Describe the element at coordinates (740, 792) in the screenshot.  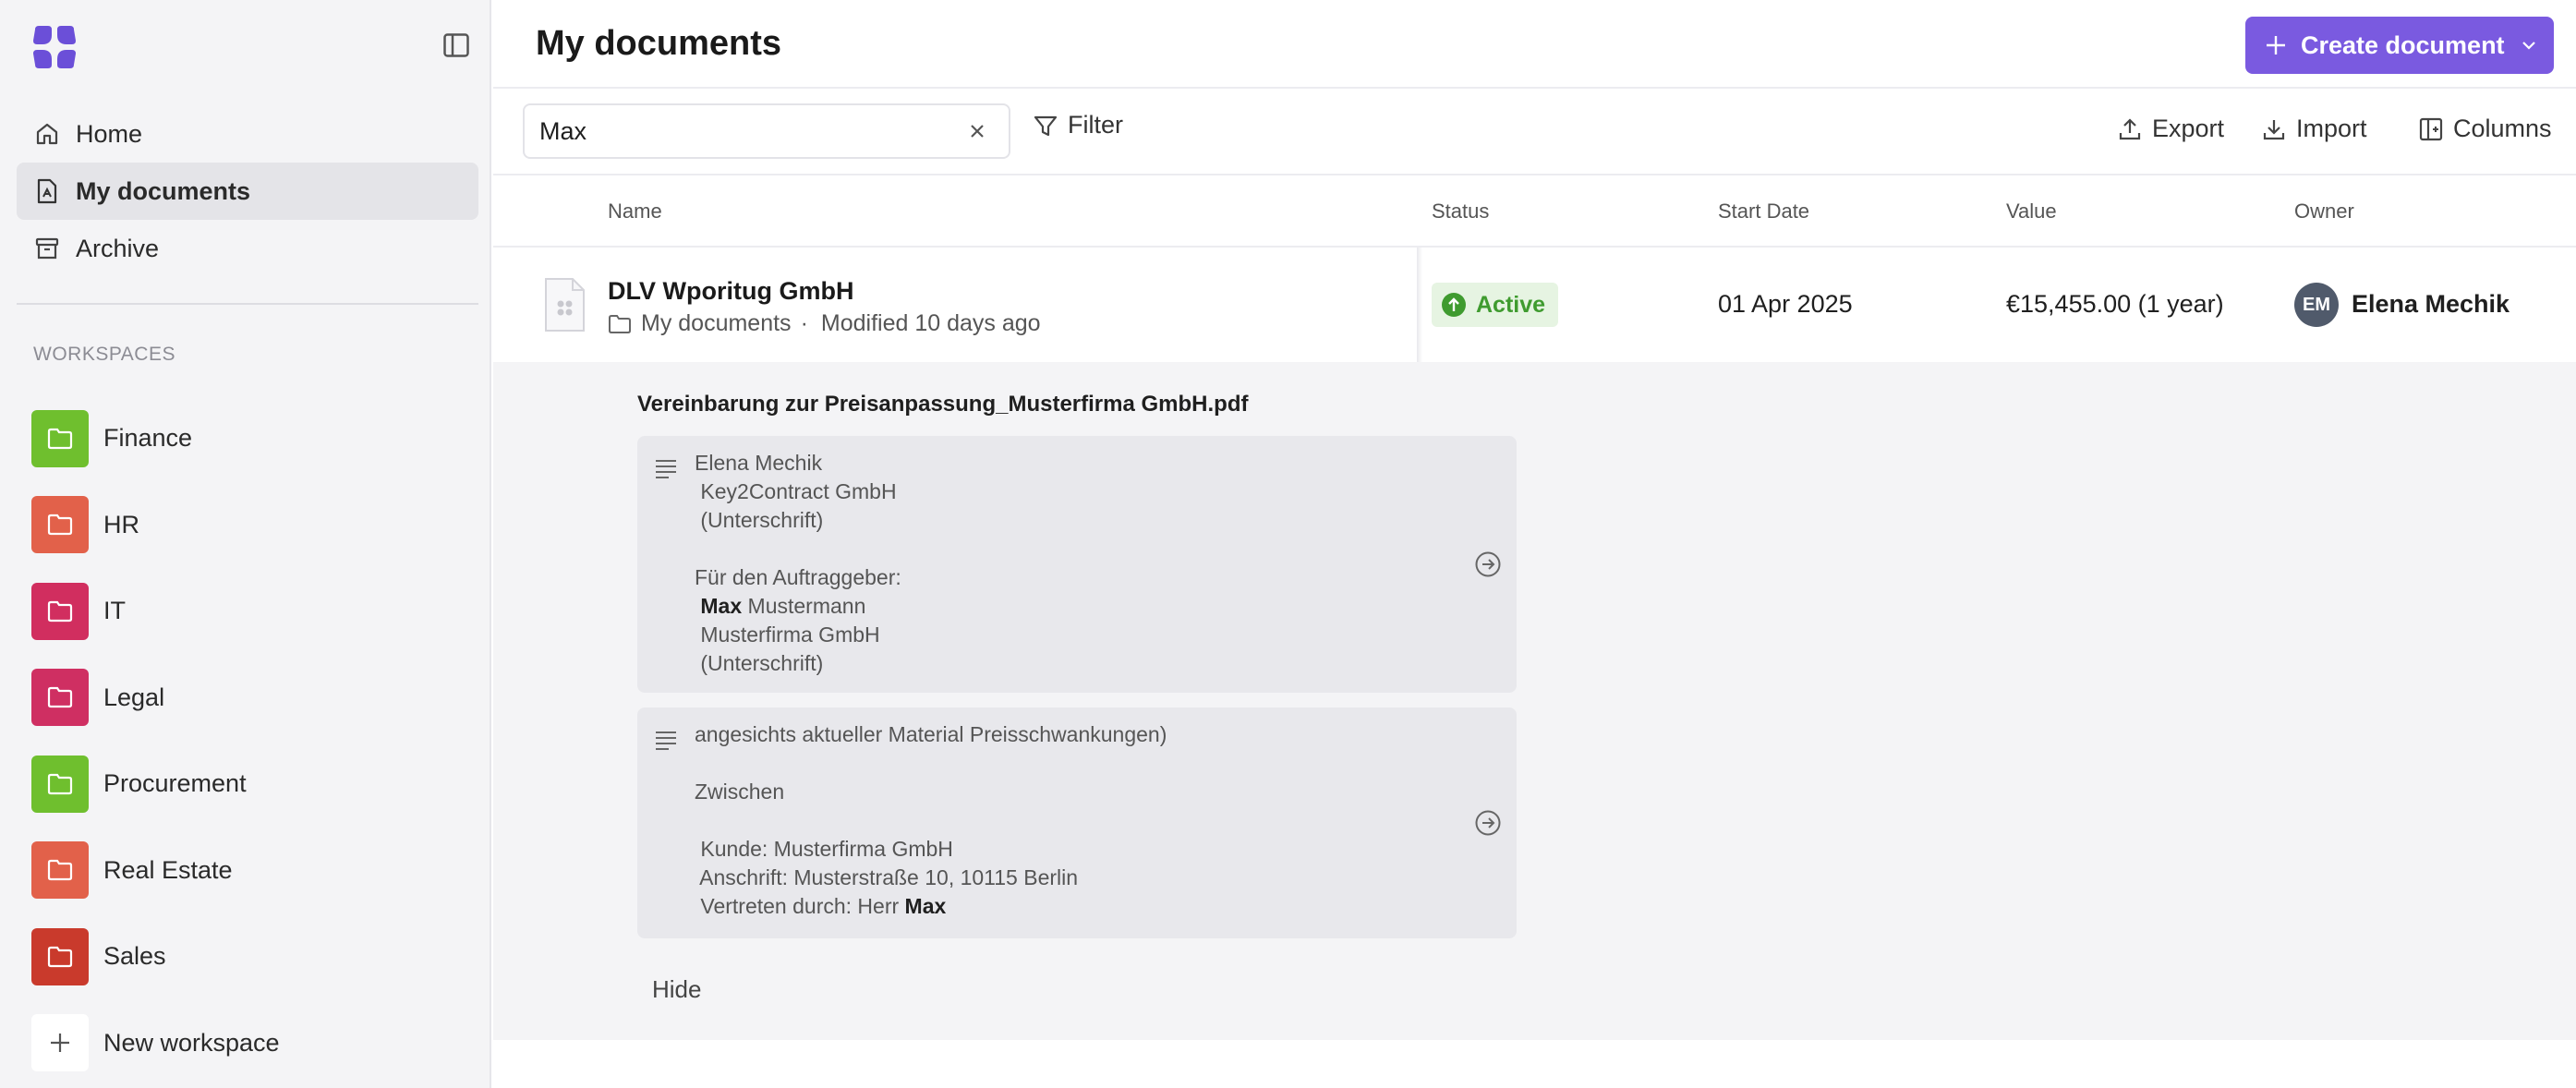
I see `snippet-line: Zwischen` at that location.